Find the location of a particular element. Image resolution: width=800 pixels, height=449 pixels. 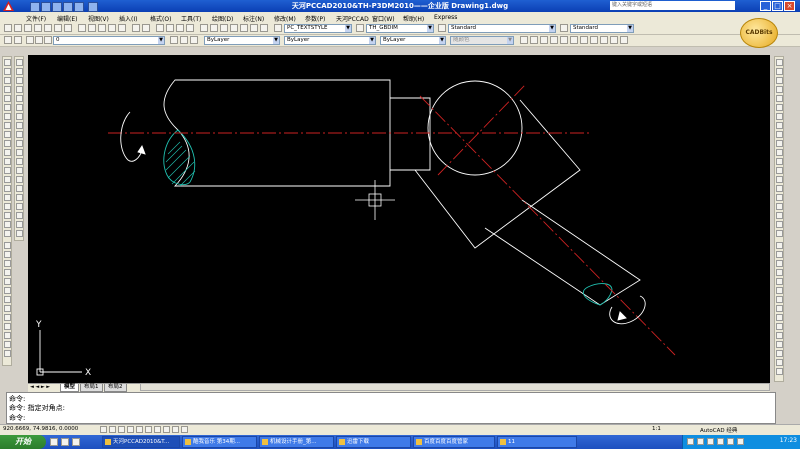

tray-security-icon is located at coordinates (720, 441).